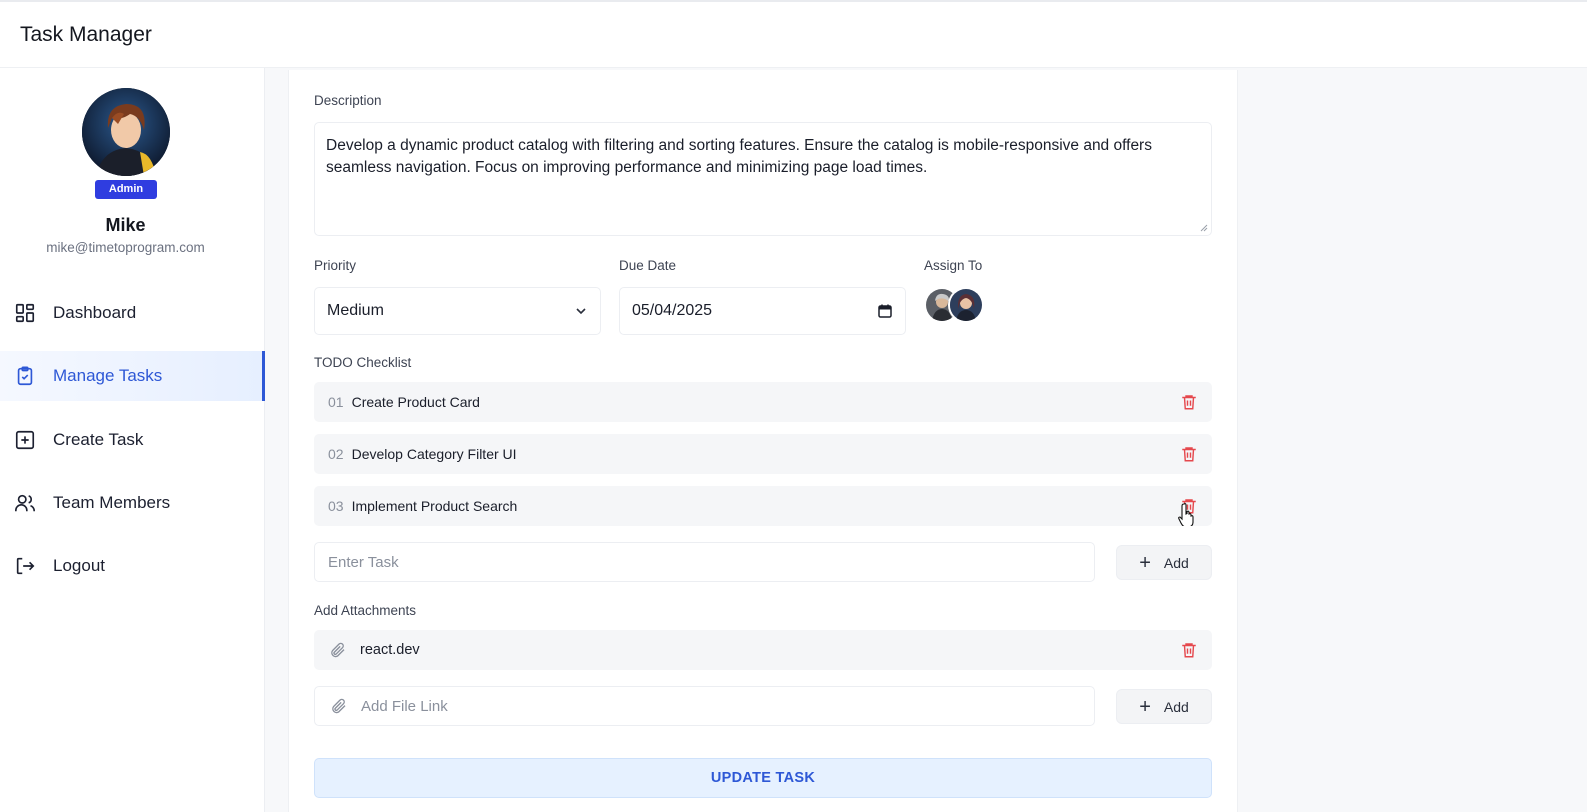 This screenshot has width=1587, height=812. What do you see at coordinates (457, 311) in the screenshot?
I see `priority-select: Medium` at bounding box center [457, 311].